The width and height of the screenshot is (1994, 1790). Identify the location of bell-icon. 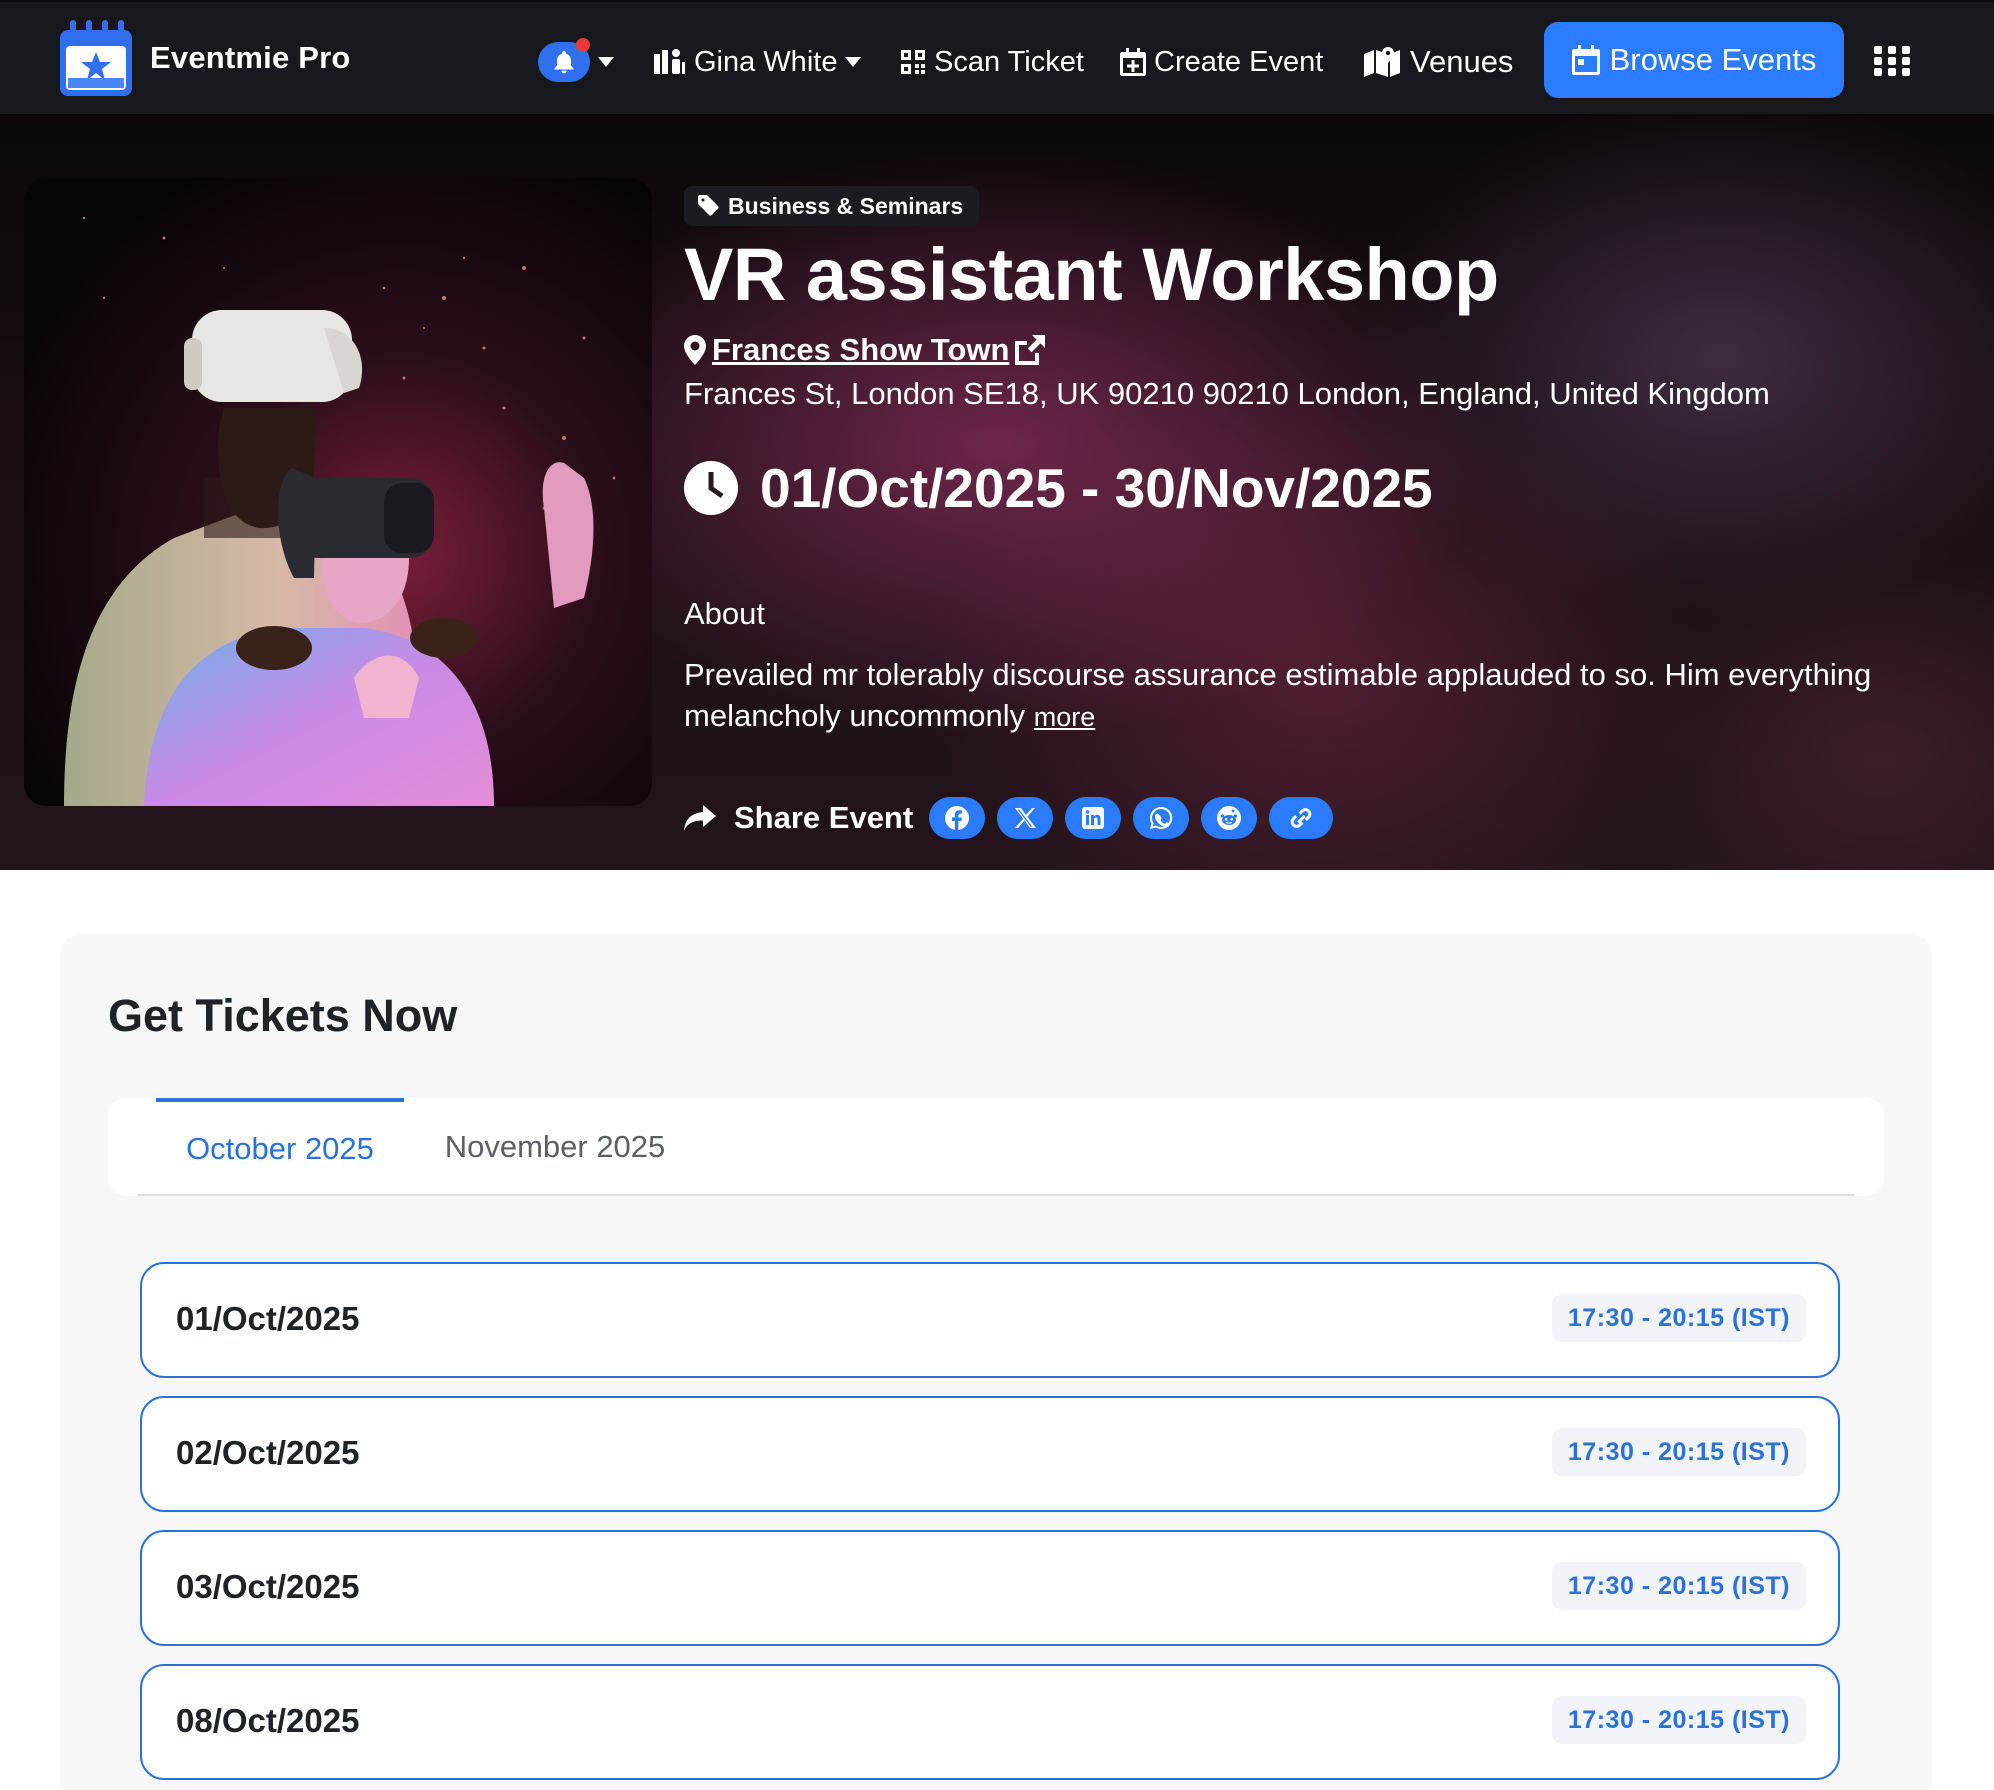
(564, 62).